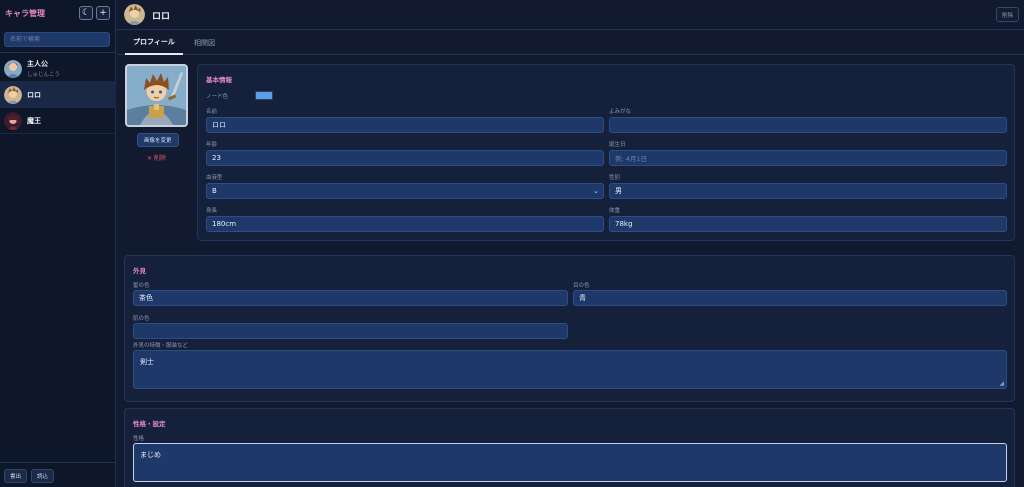 This screenshot has width=1024, height=487. Describe the element at coordinates (150, 455) in the screenshot. I see `personality-value: まじめ` at that location.